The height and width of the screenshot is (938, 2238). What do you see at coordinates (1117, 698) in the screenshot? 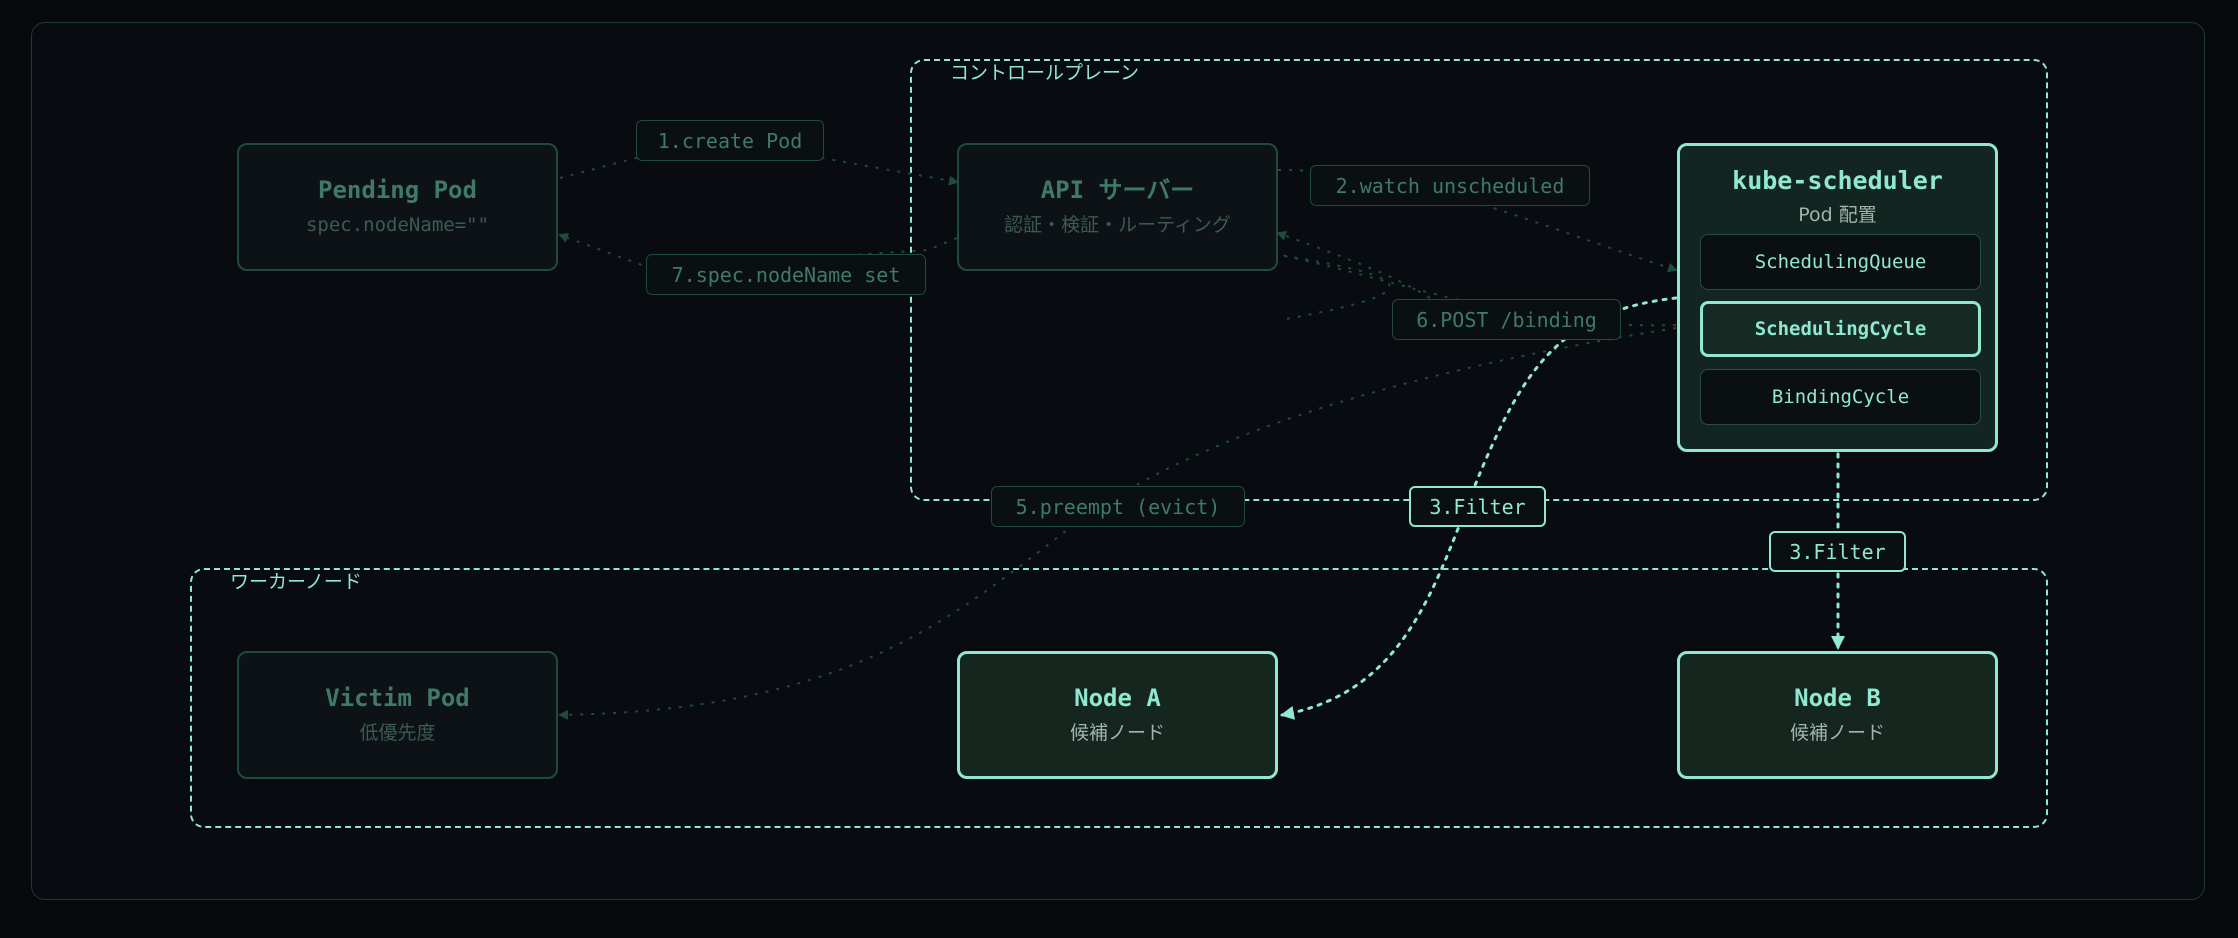
I see `node-a-title: Node A` at bounding box center [1117, 698].